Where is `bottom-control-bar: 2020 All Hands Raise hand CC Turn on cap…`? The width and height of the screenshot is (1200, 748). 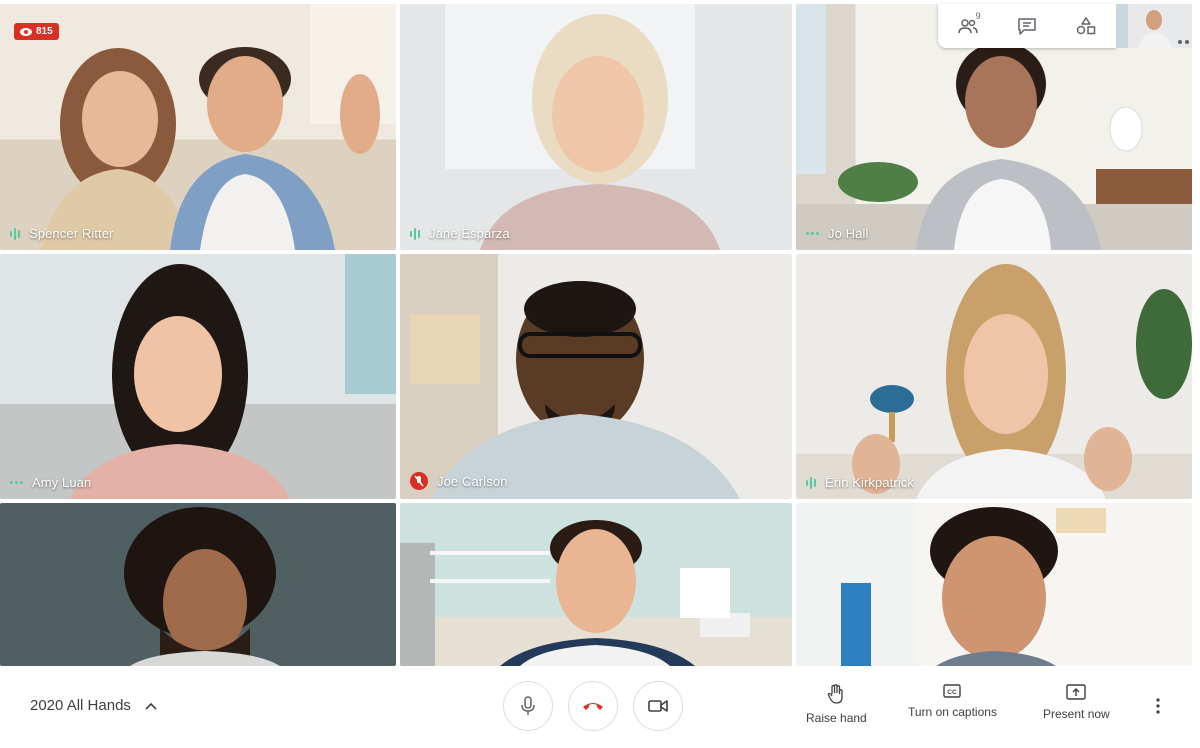 bottom-control-bar: 2020 All Hands Raise hand CC Turn on cap… is located at coordinates (600, 707).